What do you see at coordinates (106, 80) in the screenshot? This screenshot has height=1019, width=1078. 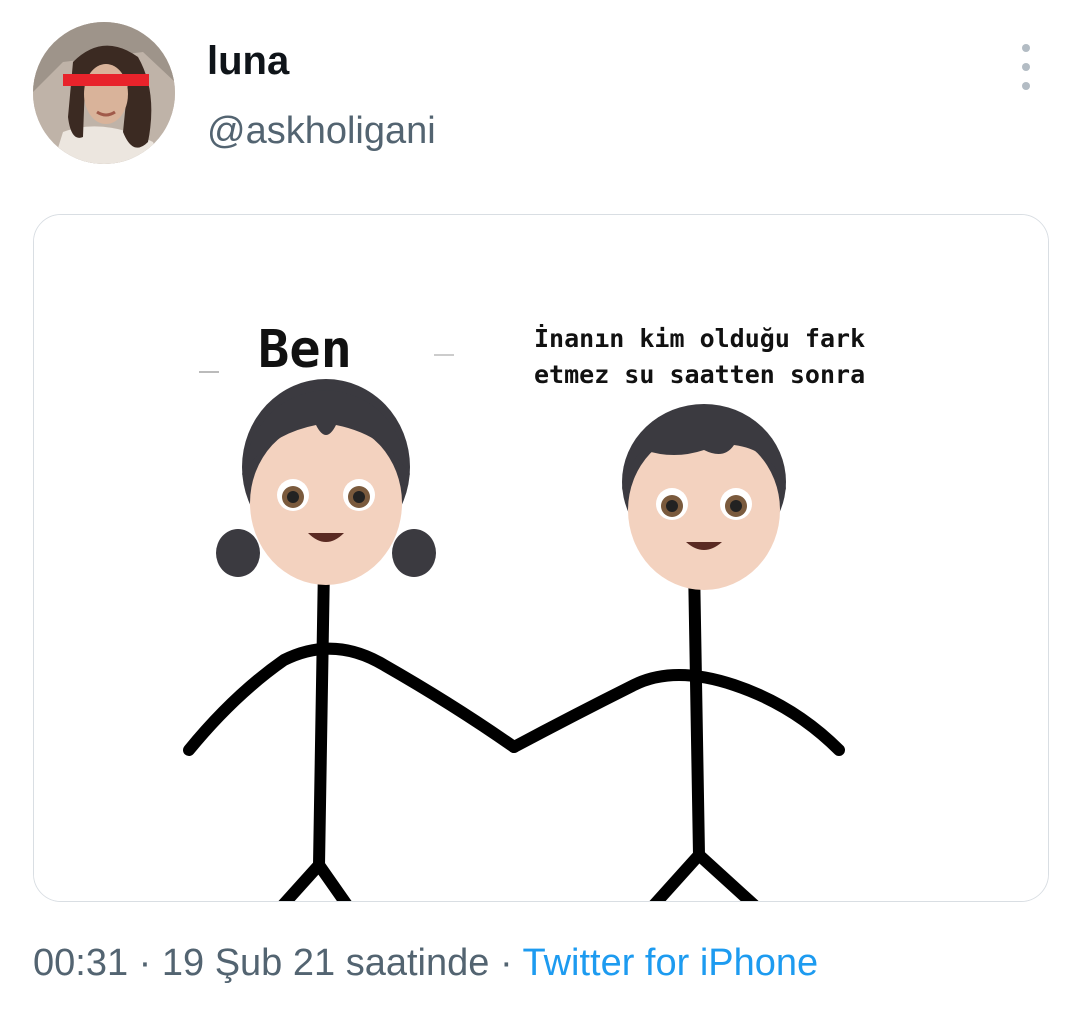 I see `censor-bar` at bounding box center [106, 80].